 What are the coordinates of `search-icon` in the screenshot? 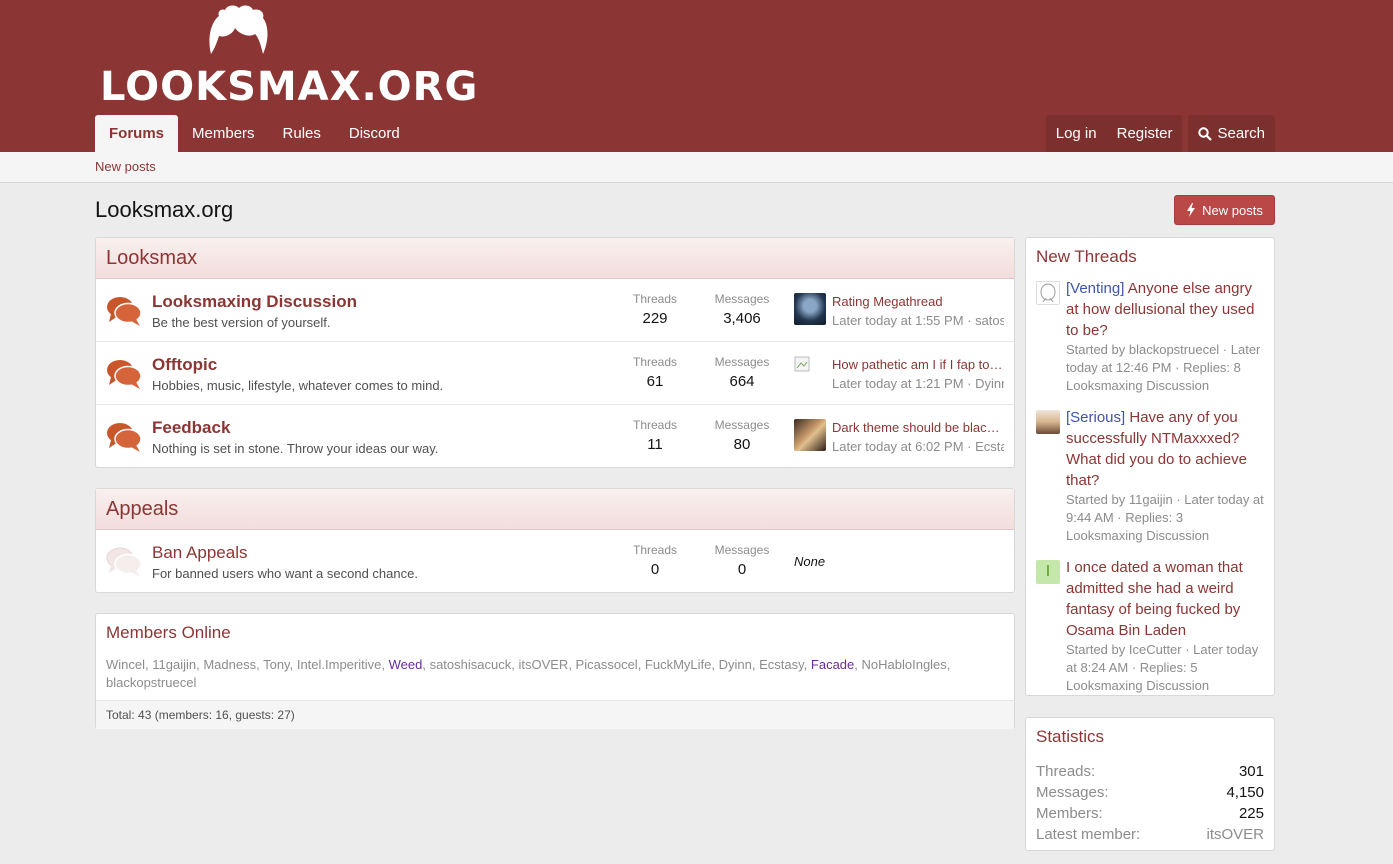 It's located at (1205, 133).